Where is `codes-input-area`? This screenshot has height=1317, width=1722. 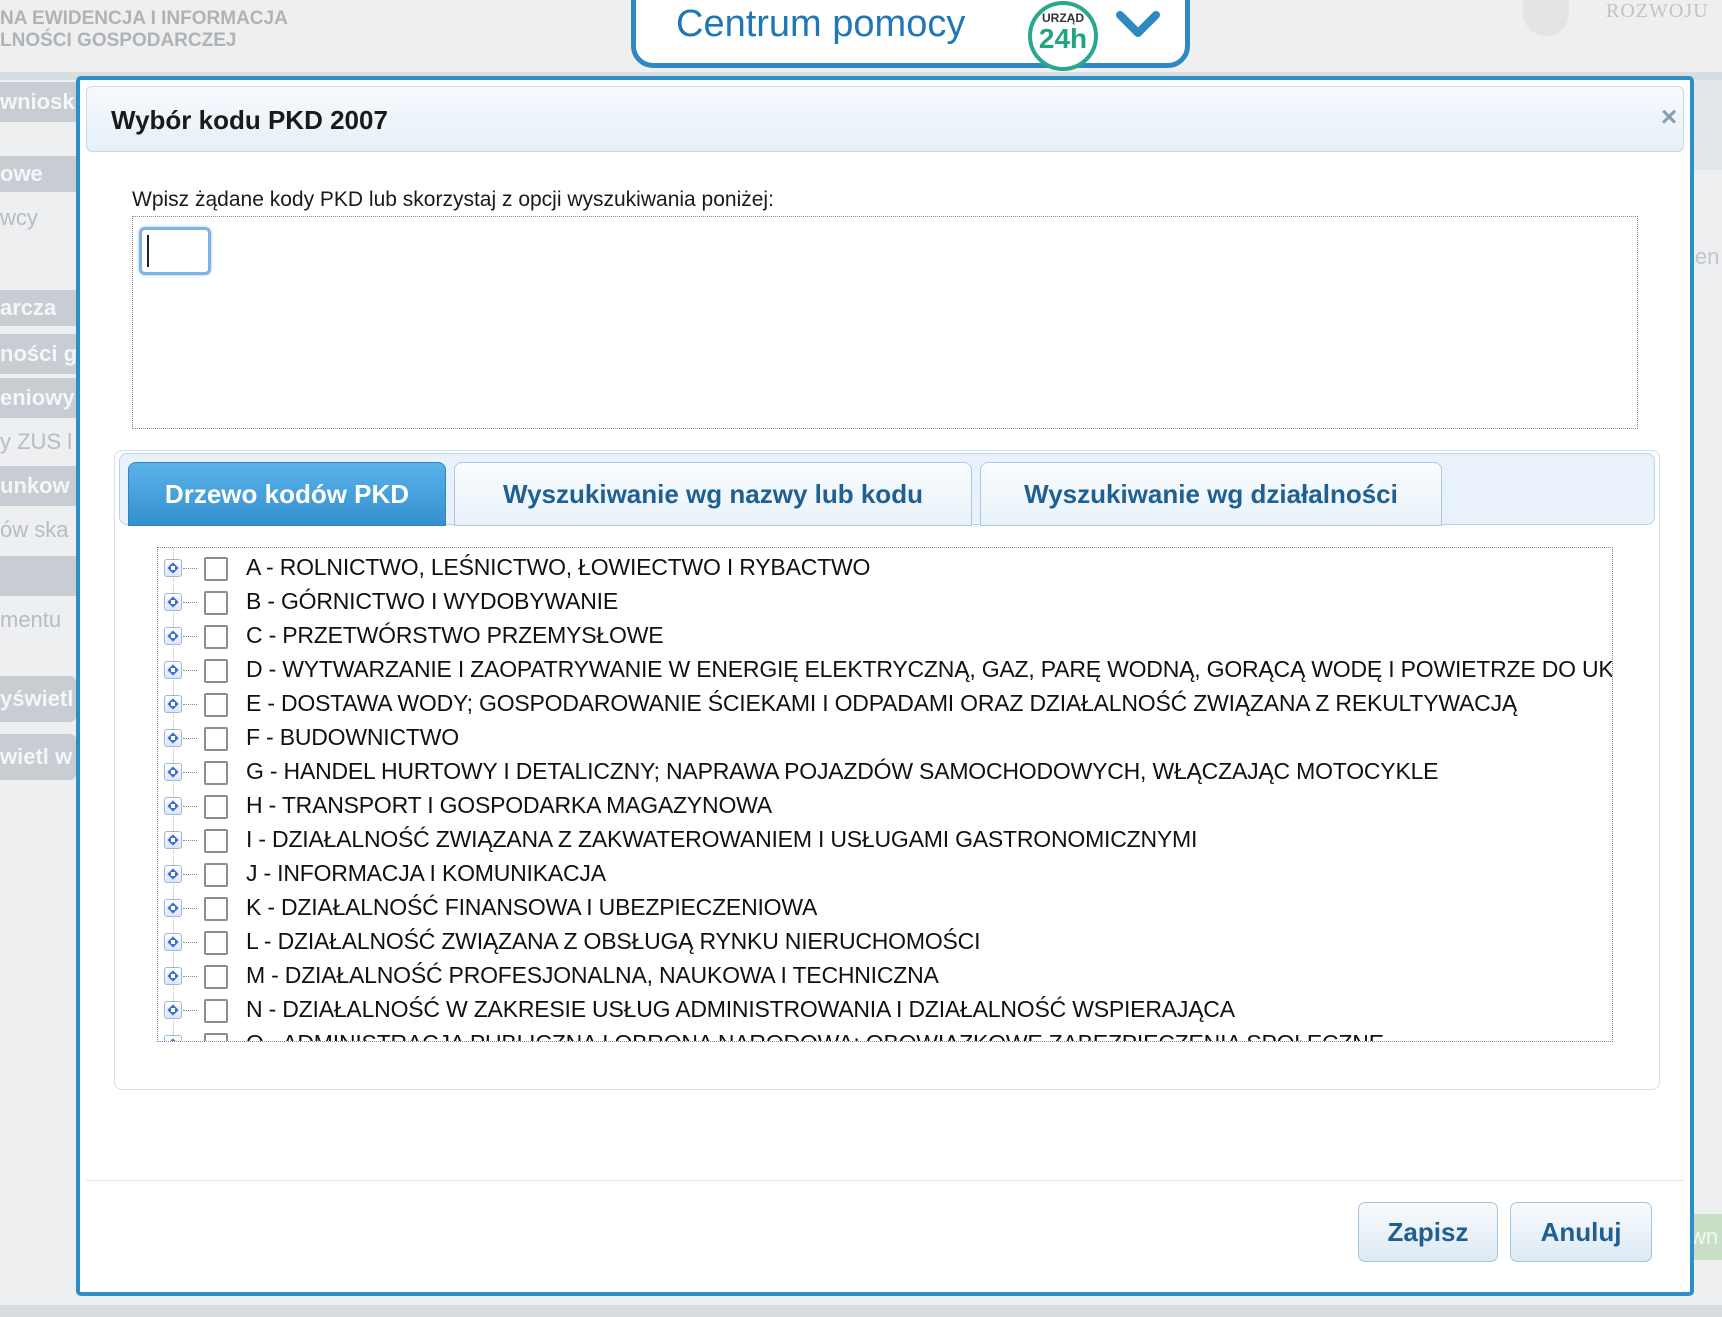
codes-input-area is located at coordinates (885, 322).